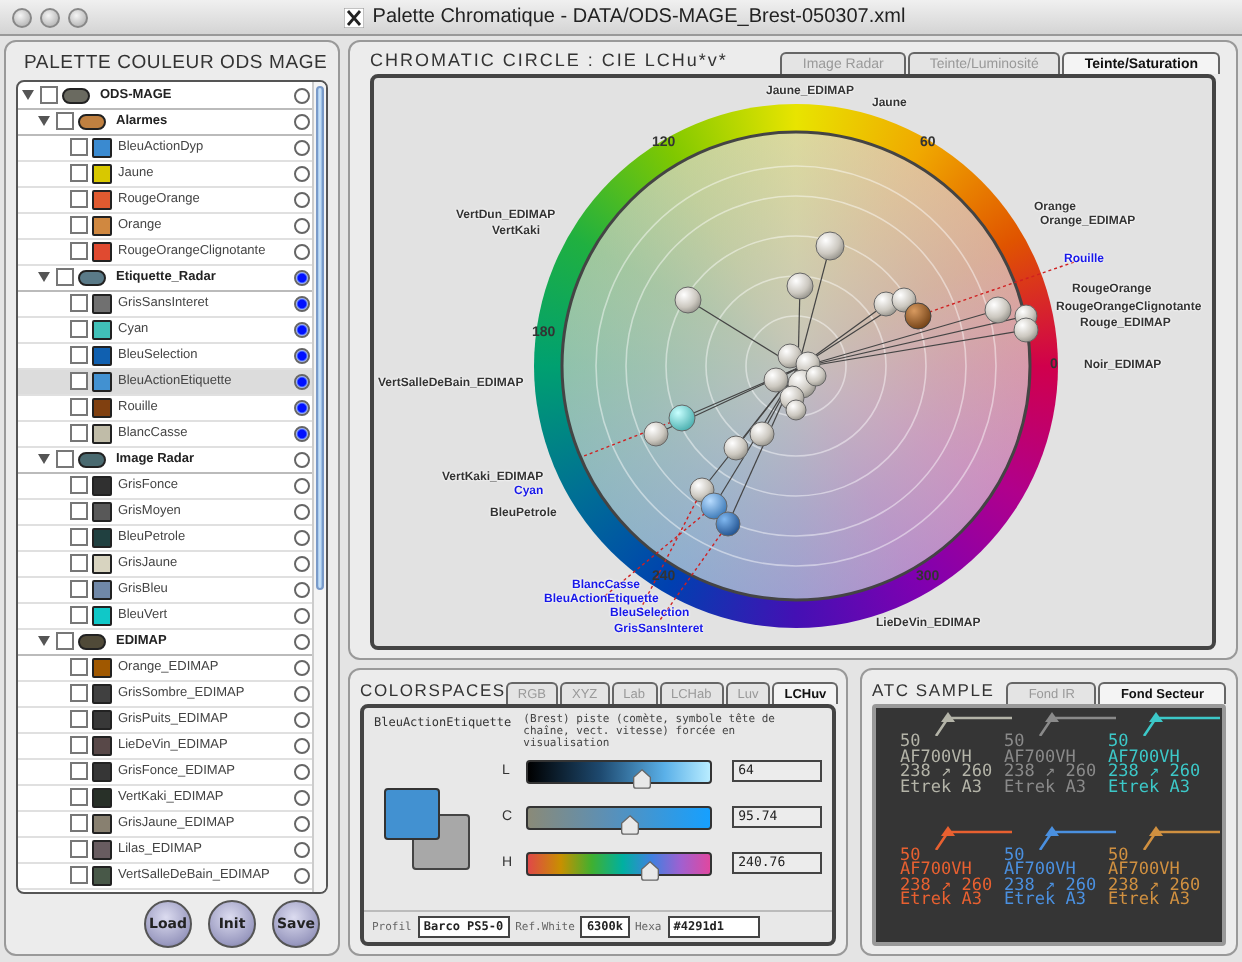 The height and width of the screenshot is (962, 1242). I want to click on x-logo-icon, so click(354, 17).